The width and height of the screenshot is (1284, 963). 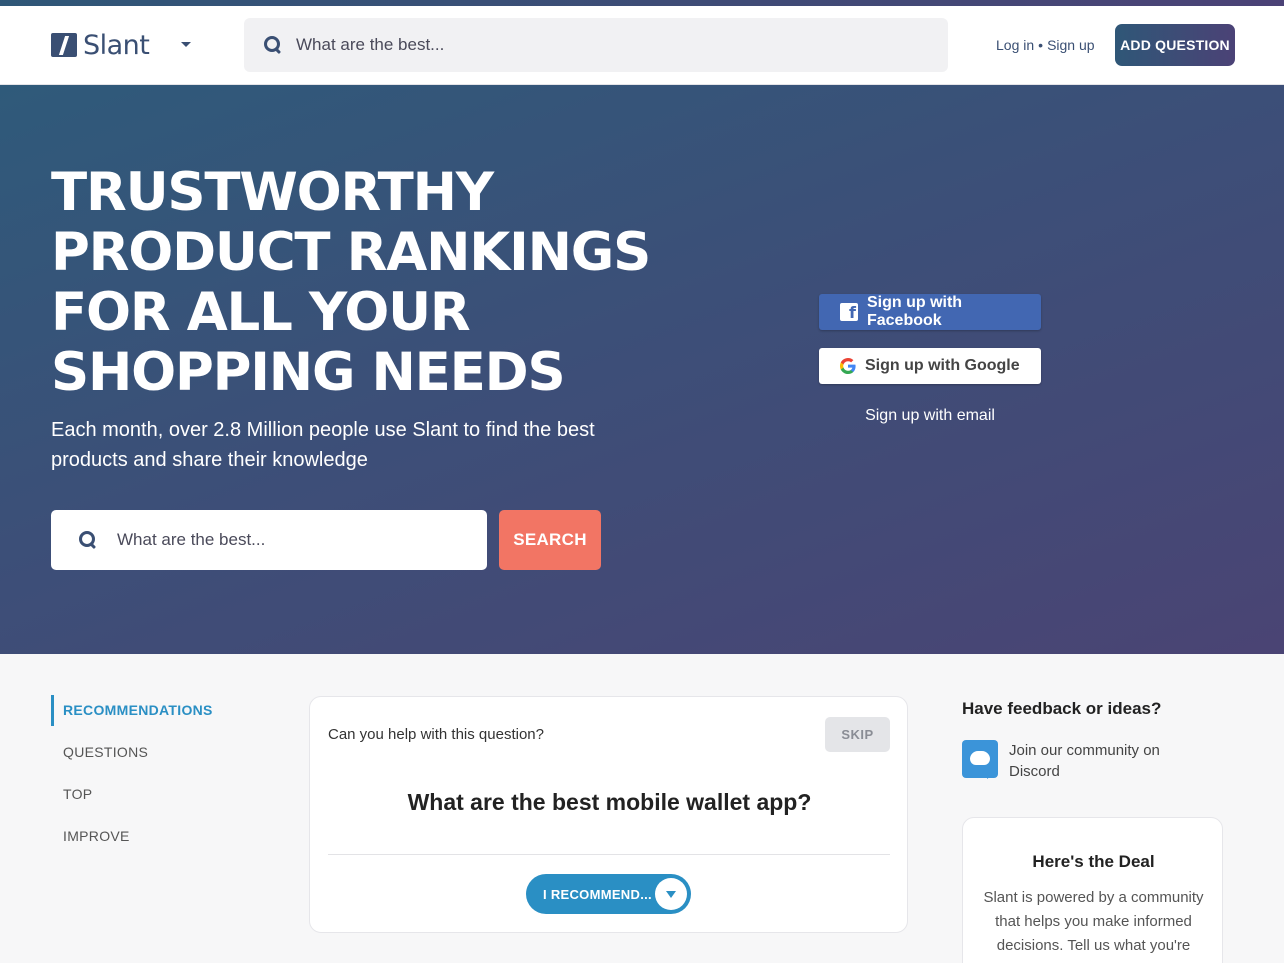 I want to click on signup-facebook-button: f Sign up with Facebook, so click(x=930, y=312).